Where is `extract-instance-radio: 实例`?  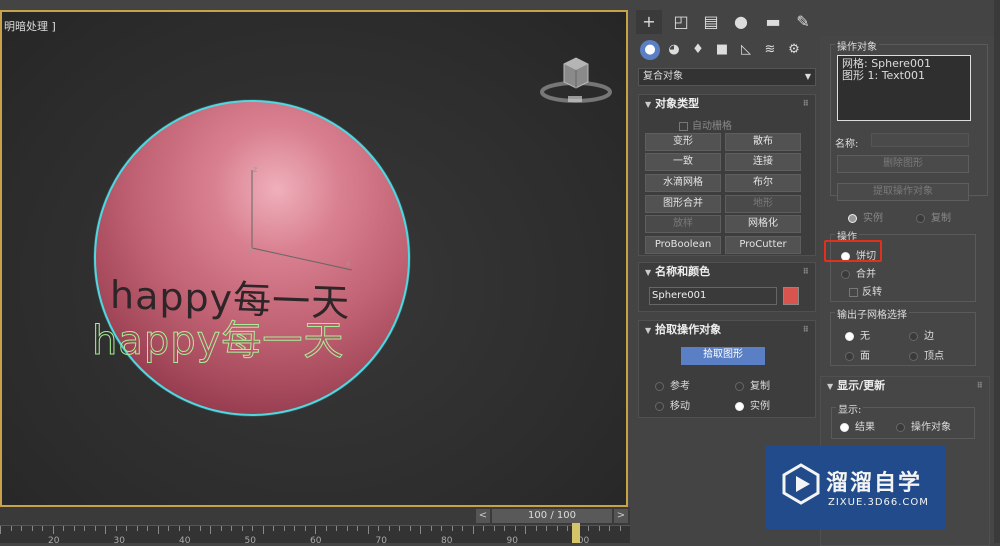
extract-instance-radio: 实例 is located at coordinates (865, 216).